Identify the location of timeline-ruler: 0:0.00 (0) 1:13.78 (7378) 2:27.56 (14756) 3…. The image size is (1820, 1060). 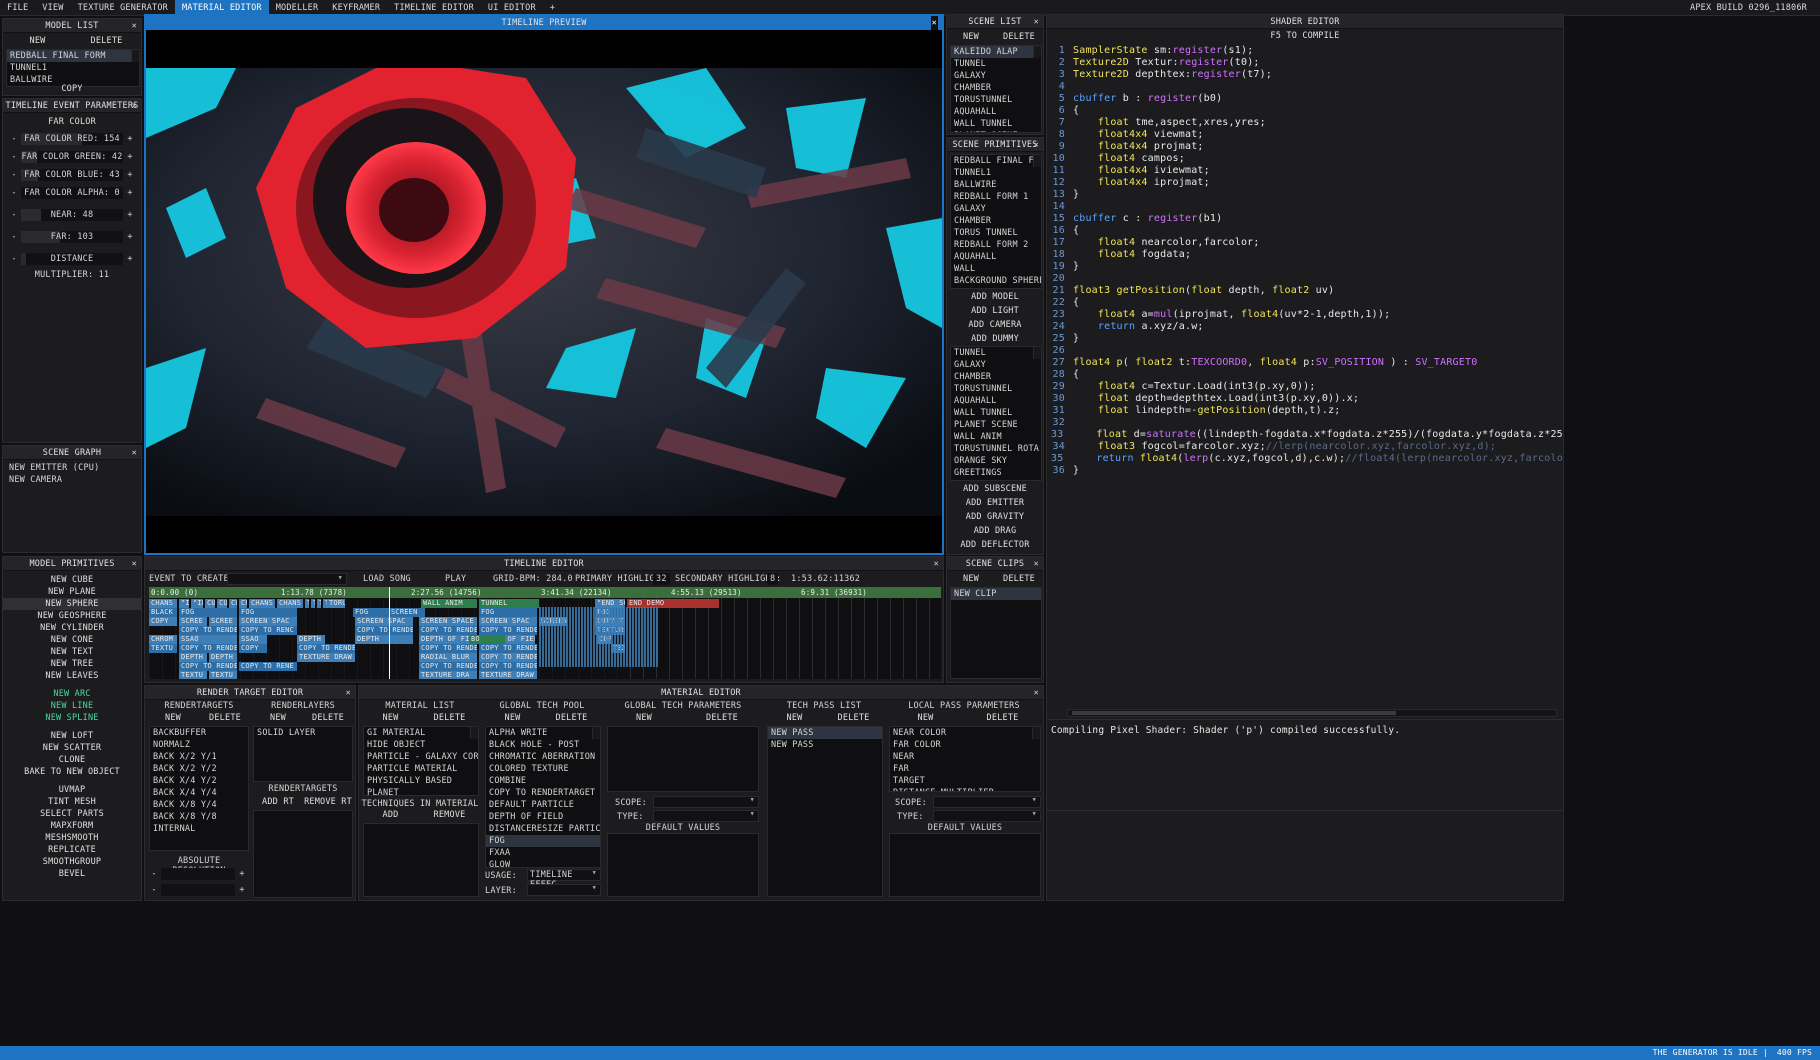
(545, 592).